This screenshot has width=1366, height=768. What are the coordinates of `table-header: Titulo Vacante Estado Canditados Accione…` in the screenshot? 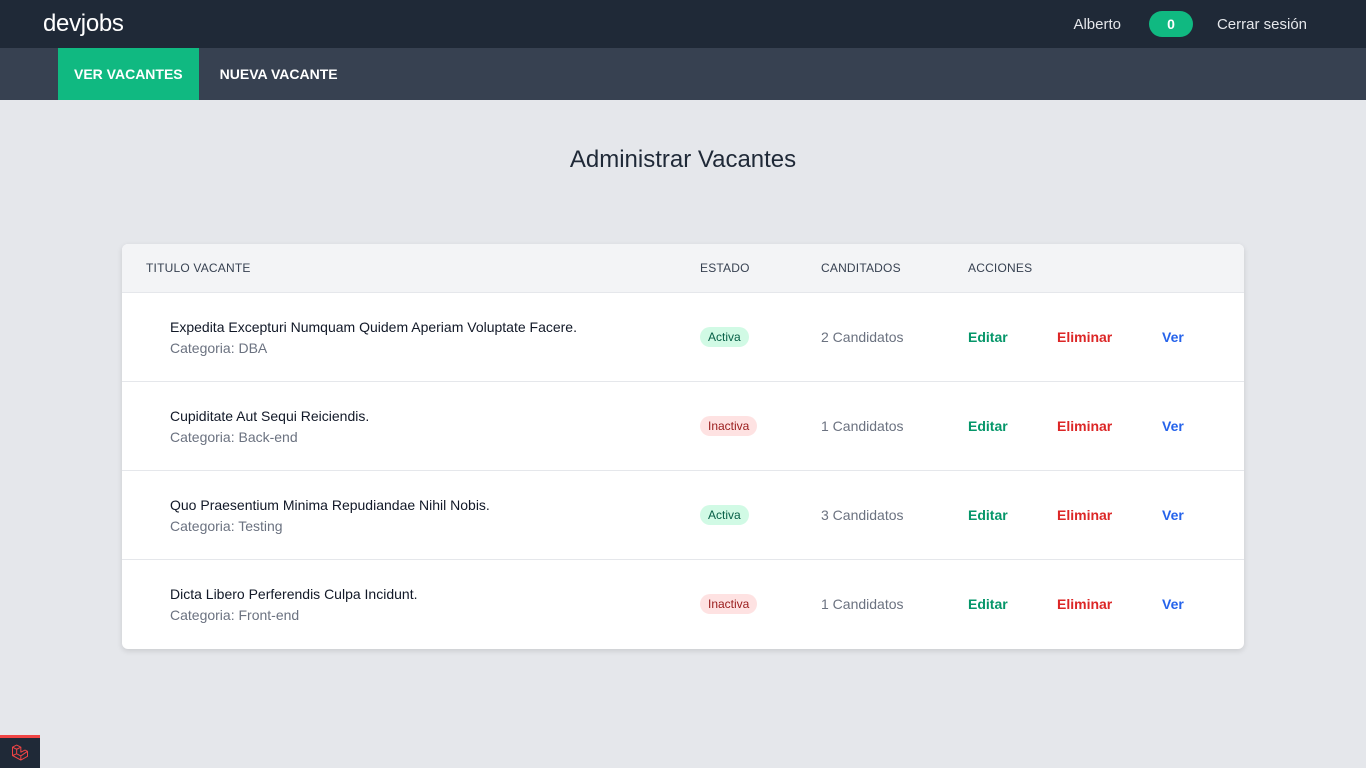 It's located at (683, 268).